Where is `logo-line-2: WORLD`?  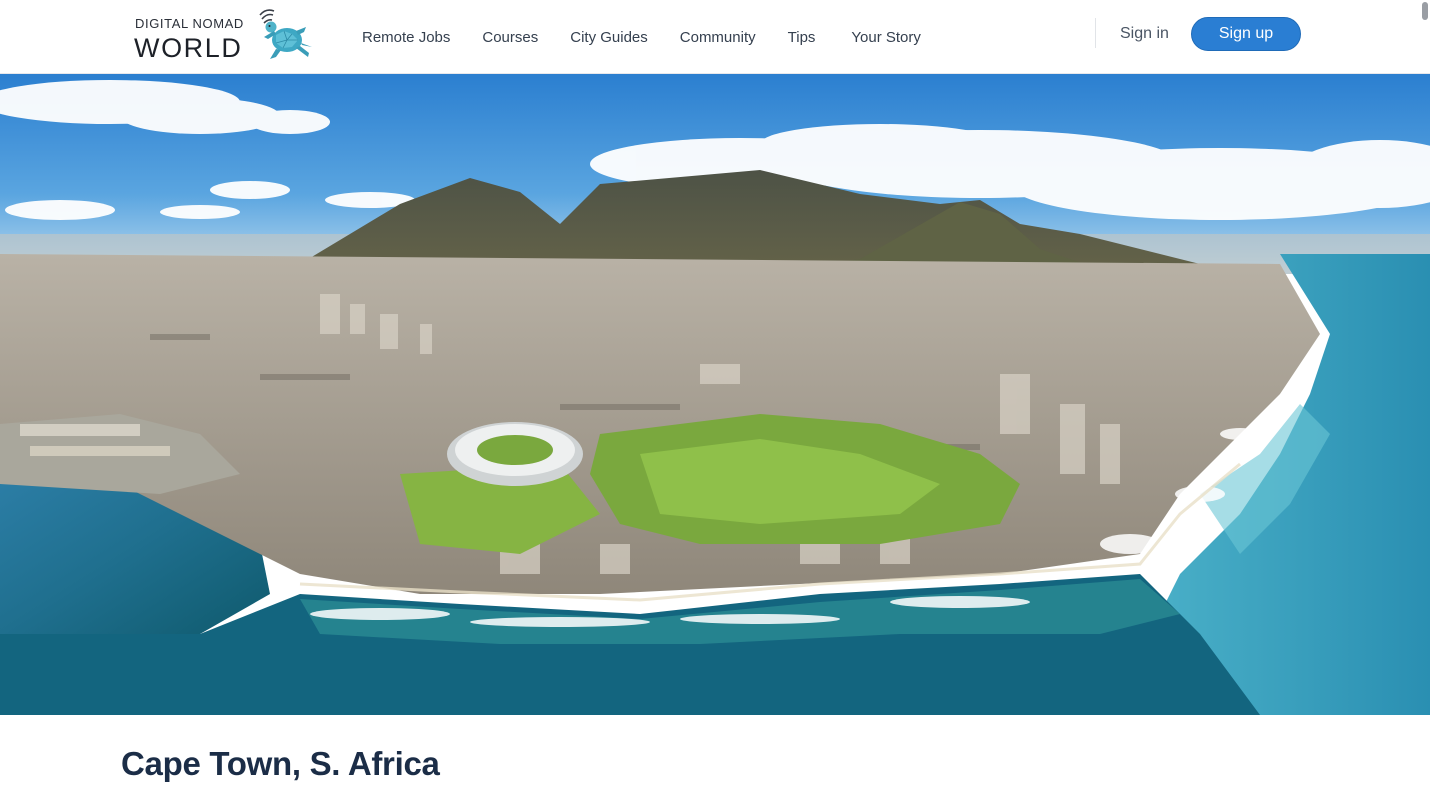
logo-line-2: WORLD is located at coordinates (188, 48).